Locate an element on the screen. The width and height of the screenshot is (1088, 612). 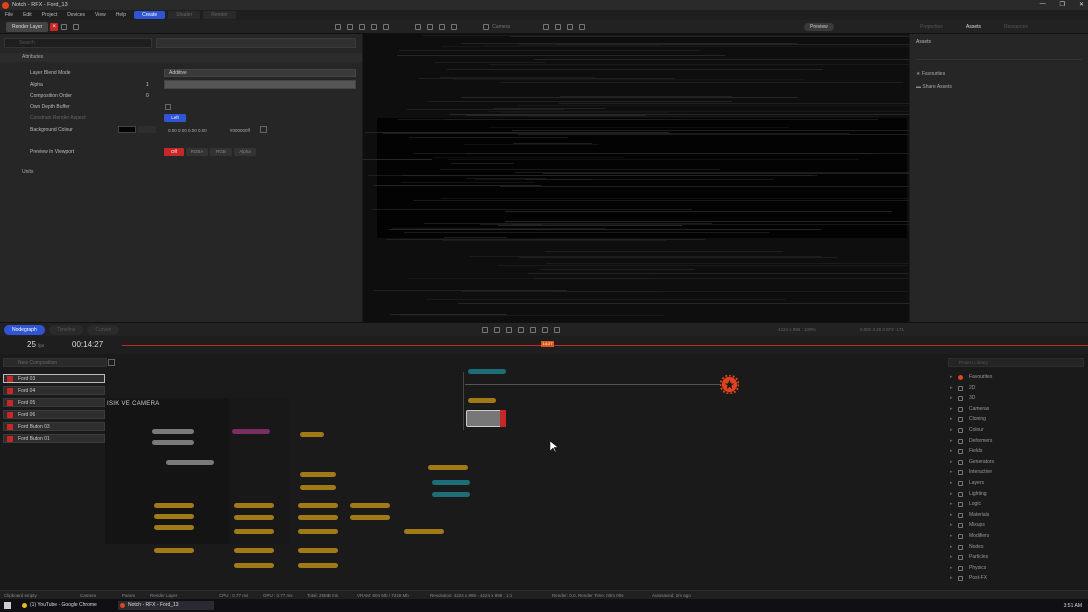
wireframe-icon is located at coordinates (570, 27).